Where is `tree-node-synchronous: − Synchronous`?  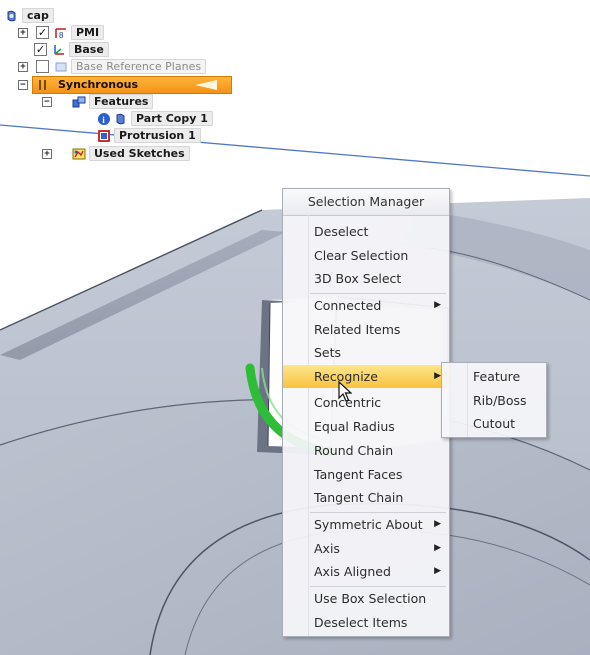
tree-node-synchronous: − Synchronous is located at coordinates (80, 84).